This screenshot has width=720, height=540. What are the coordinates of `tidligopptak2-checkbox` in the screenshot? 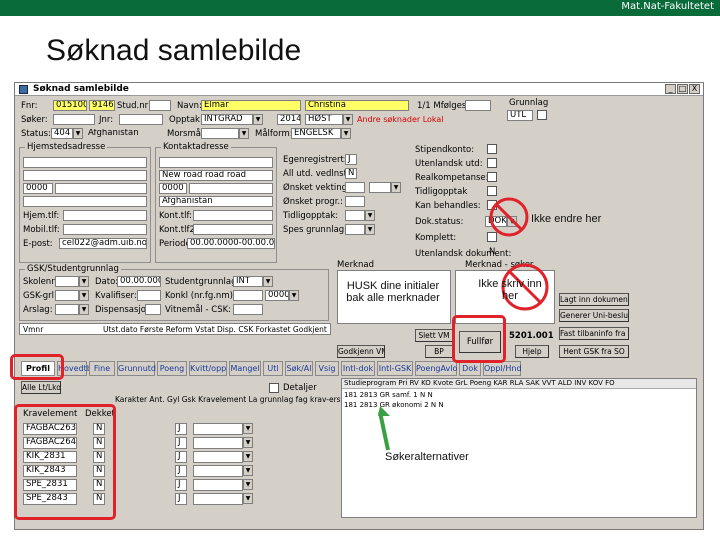 It's located at (492, 191).